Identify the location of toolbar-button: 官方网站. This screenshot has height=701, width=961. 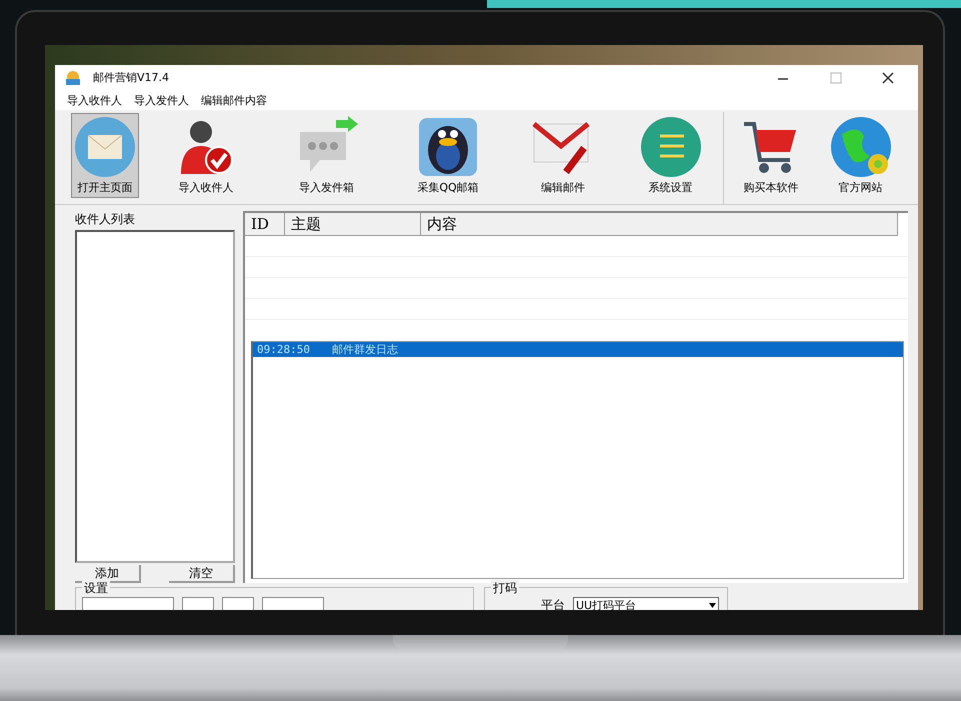
(860, 155).